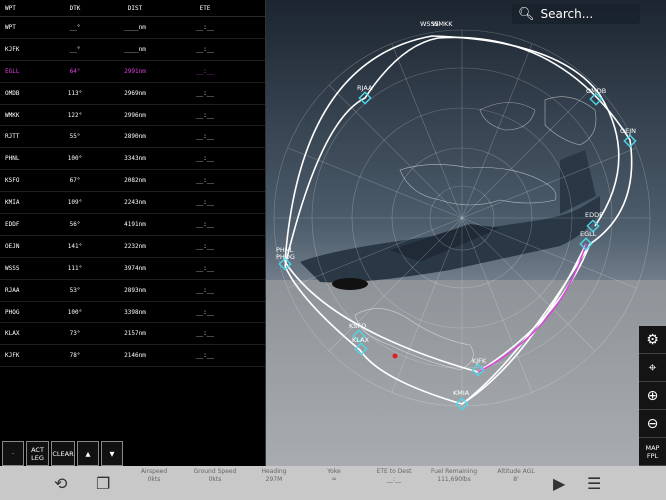 The image size is (666, 500). I want to click on gear-icon: ⚙, so click(652, 339).